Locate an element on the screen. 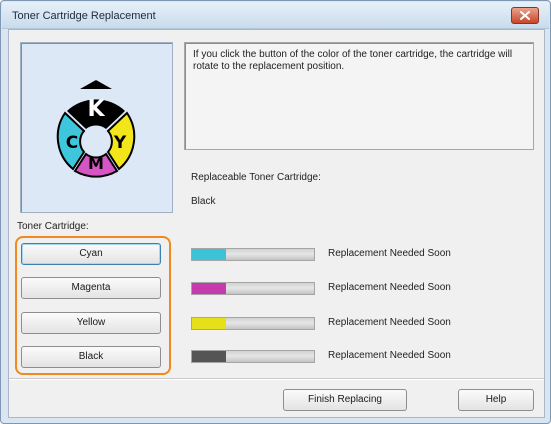 The width and height of the screenshot is (551, 424). toner-wheel-diagram: K C Y M is located at coordinates (96, 129).